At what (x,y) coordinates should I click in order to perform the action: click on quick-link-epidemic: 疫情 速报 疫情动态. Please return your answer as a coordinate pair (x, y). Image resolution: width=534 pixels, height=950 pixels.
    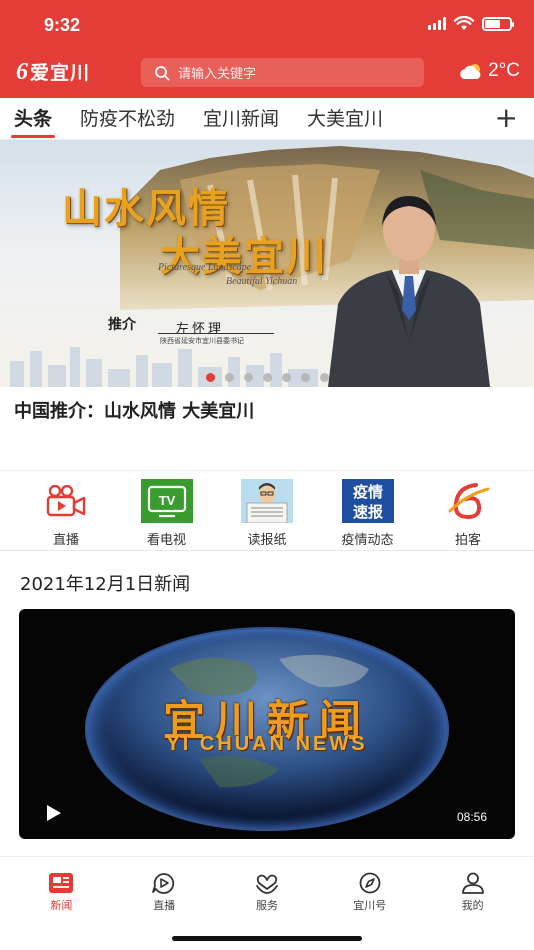
    Looking at the image, I should click on (368, 510).